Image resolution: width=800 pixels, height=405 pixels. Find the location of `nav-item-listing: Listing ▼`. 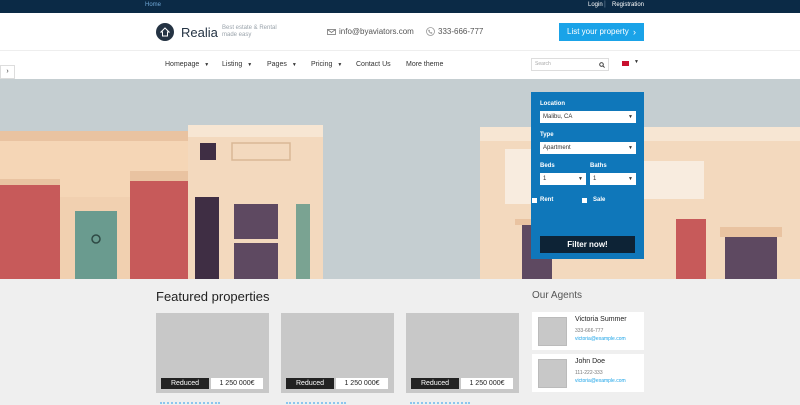

nav-item-listing: Listing ▼ is located at coordinates (237, 64).